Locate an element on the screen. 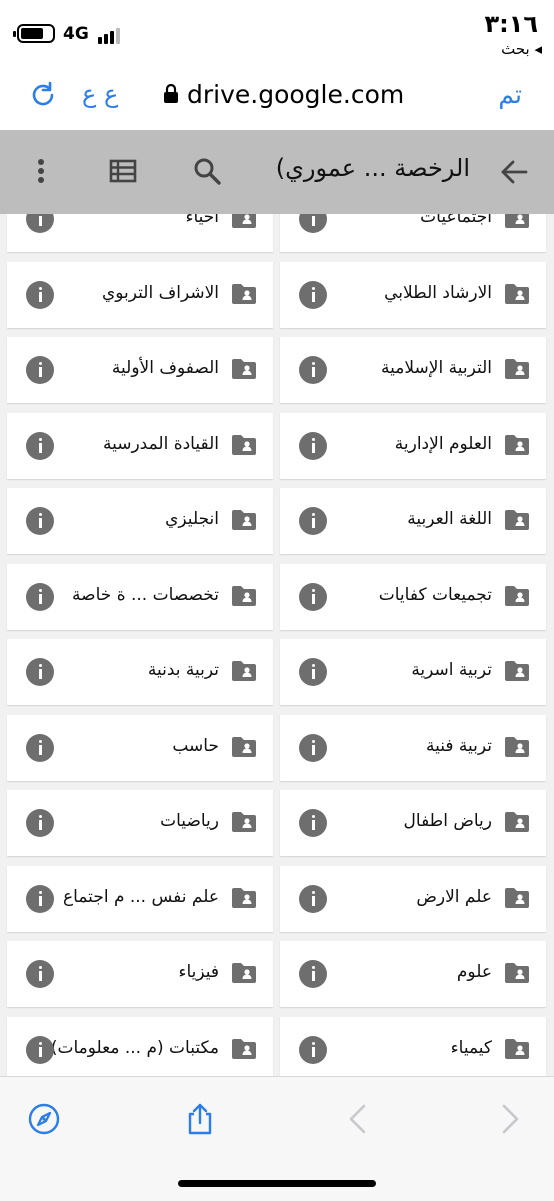 The height and width of the screenshot is (1201, 554). folder-item: اجتماعيات is located at coordinates (413, 233).